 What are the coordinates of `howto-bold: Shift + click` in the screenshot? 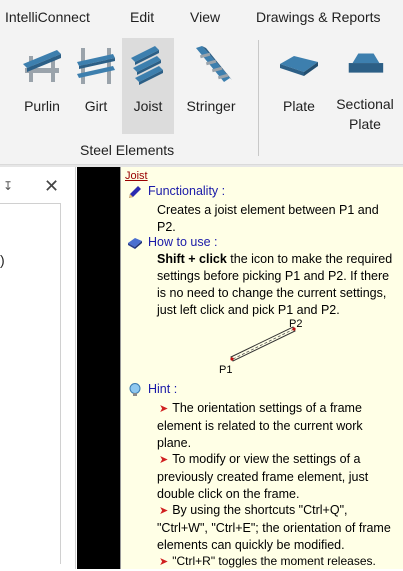 It's located at (192, 259).